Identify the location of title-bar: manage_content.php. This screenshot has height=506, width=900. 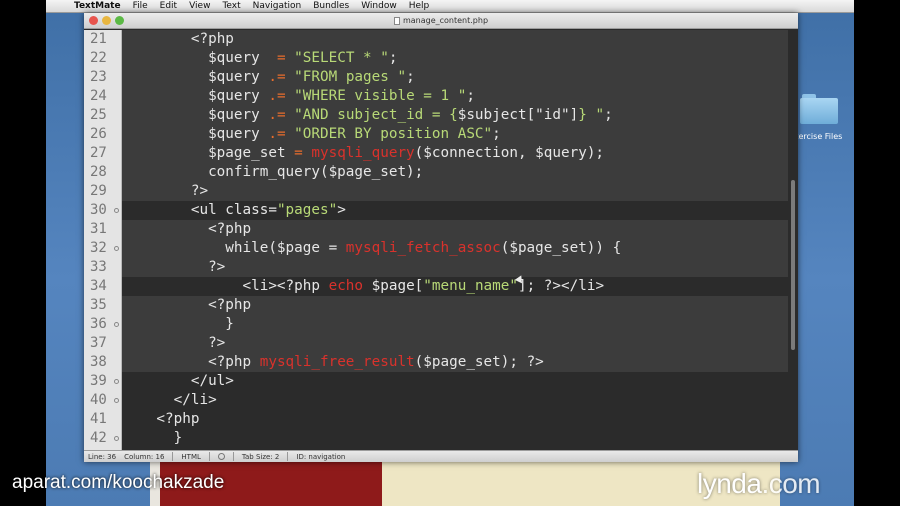
(441, 21).